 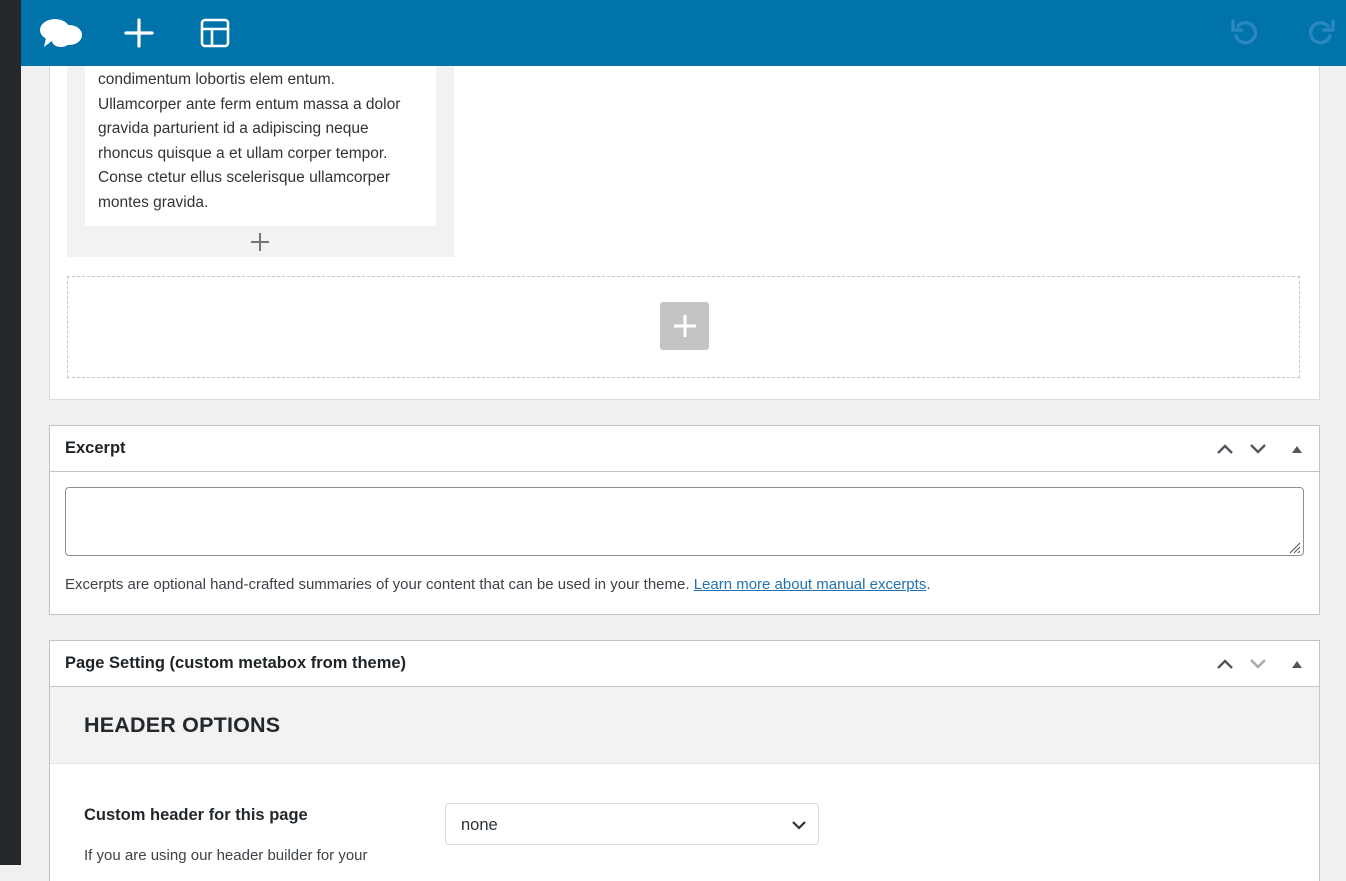 What do you see at coordinates (810, 584) in the screenshot?
I see `learn-more-link: Learn more about manual excerpts` at bounding box center [810, 584].